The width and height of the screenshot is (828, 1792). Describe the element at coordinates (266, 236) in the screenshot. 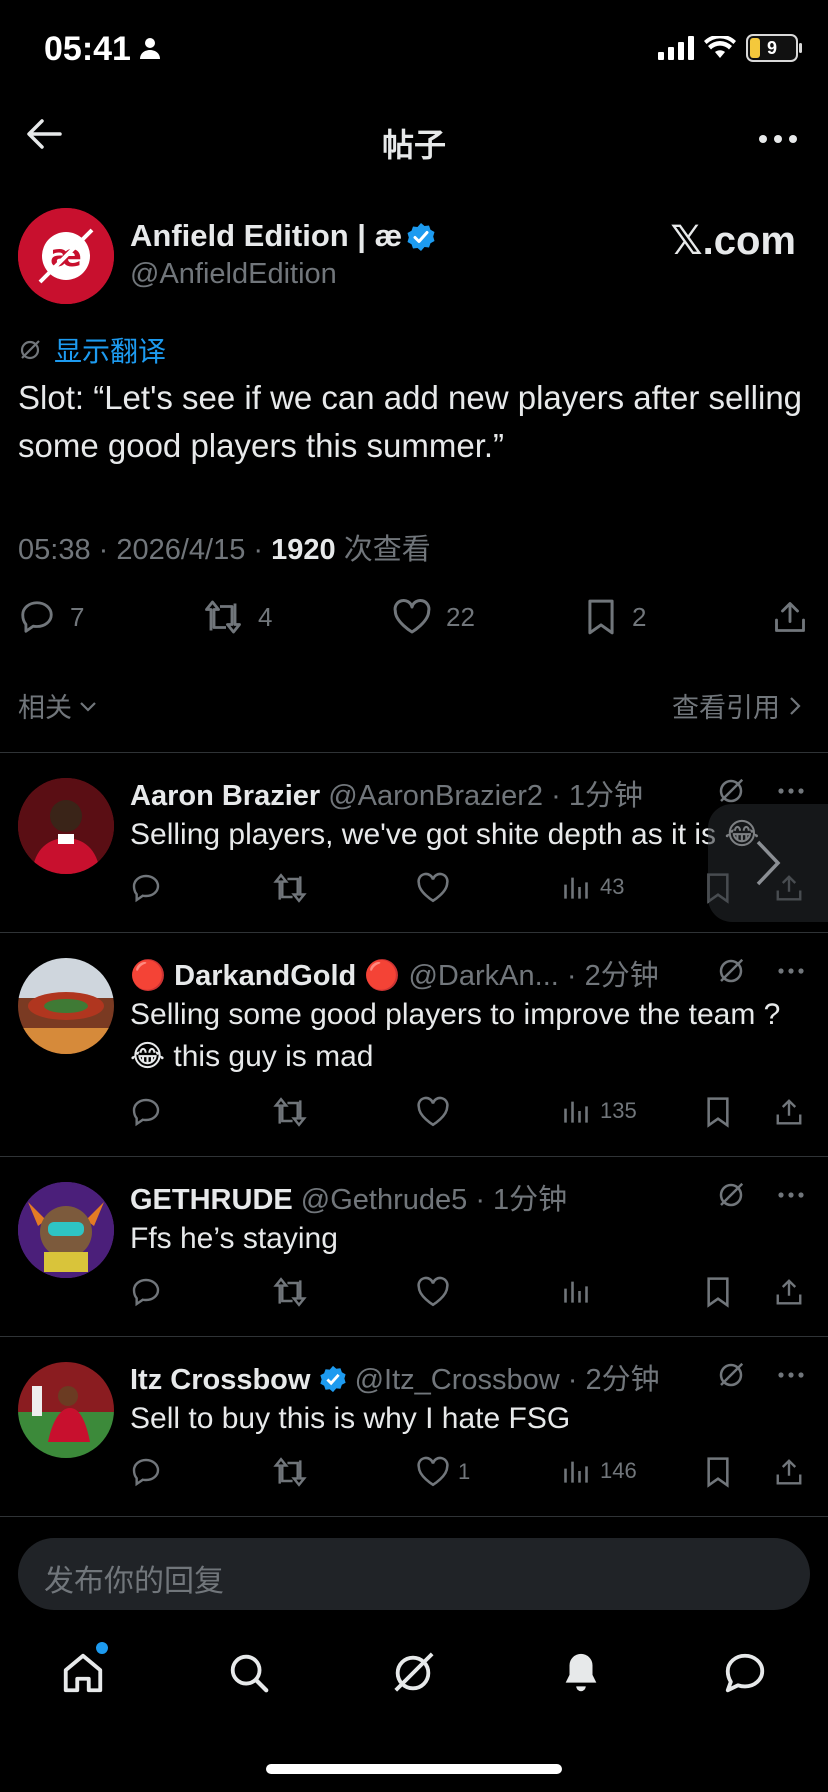

I see `author-name: Anfield Edition | æ` at that location.